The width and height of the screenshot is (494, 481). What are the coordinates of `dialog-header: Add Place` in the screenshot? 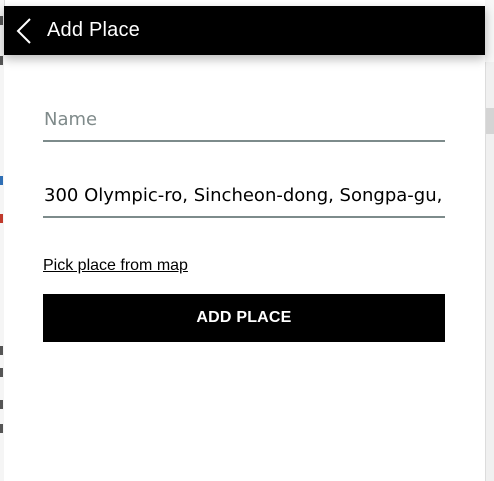 It's located at (244, 30).